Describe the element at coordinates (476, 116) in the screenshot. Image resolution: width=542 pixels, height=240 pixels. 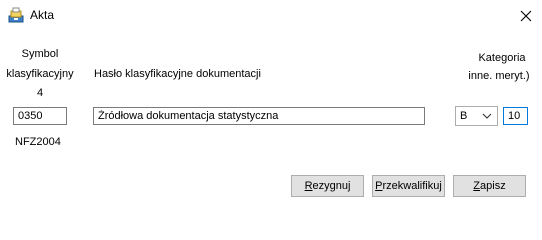
I see `kategoria-select: B` at that location.